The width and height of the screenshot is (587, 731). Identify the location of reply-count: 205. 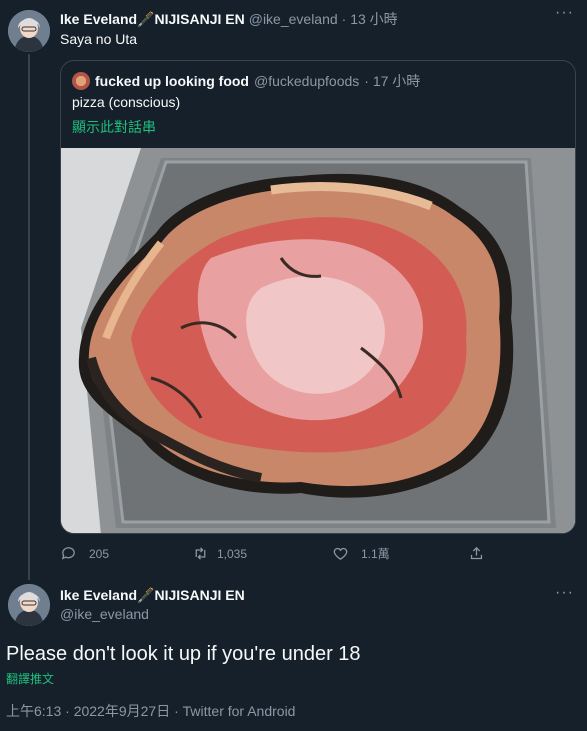
(99, 553).